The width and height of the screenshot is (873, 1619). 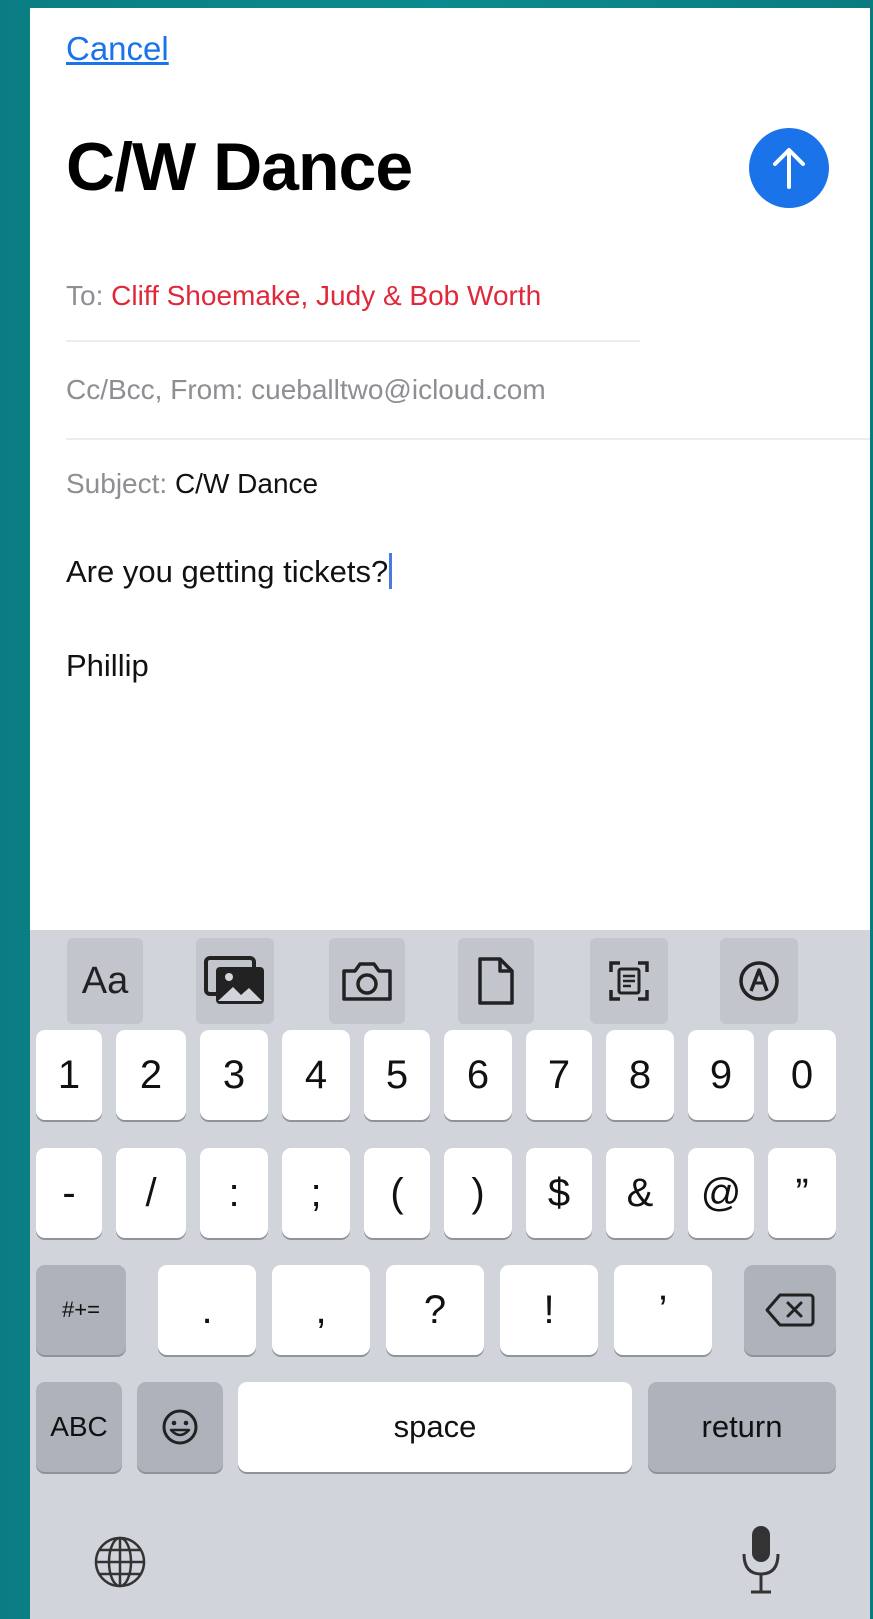 I want to click on key-at: @, so click(x=721, y=1193).